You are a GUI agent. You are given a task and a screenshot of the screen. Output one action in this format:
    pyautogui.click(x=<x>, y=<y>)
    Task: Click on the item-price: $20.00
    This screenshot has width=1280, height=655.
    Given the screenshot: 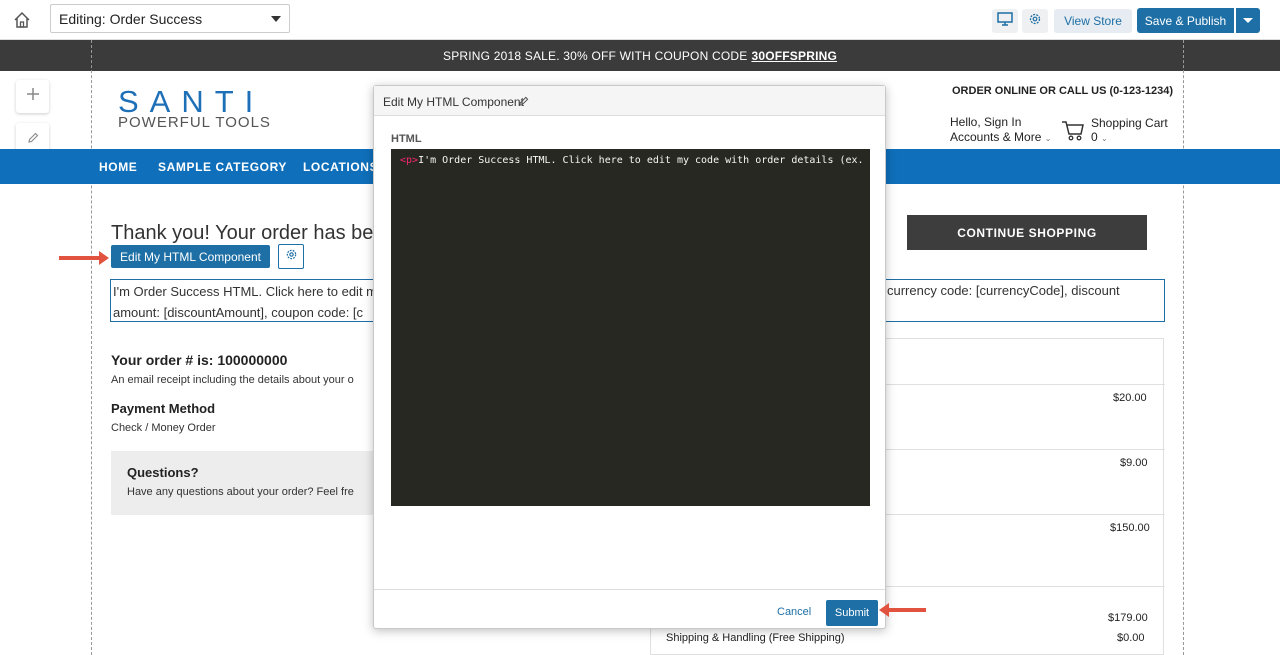 What is the action you would take?
    pyautogui.click(x=1130, y=398)
    